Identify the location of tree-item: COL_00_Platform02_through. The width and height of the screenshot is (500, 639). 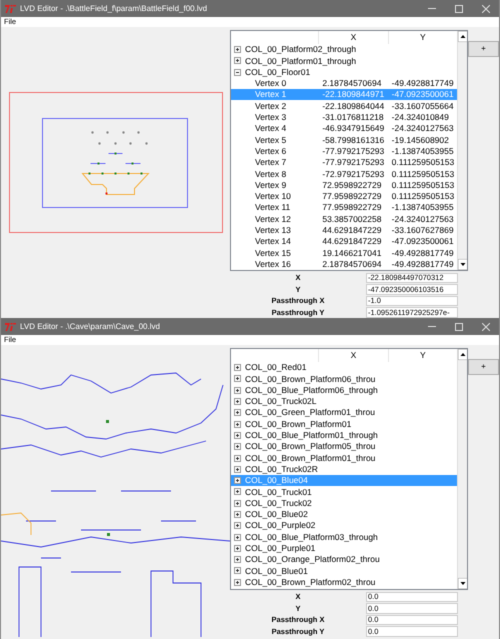
(344, 50).